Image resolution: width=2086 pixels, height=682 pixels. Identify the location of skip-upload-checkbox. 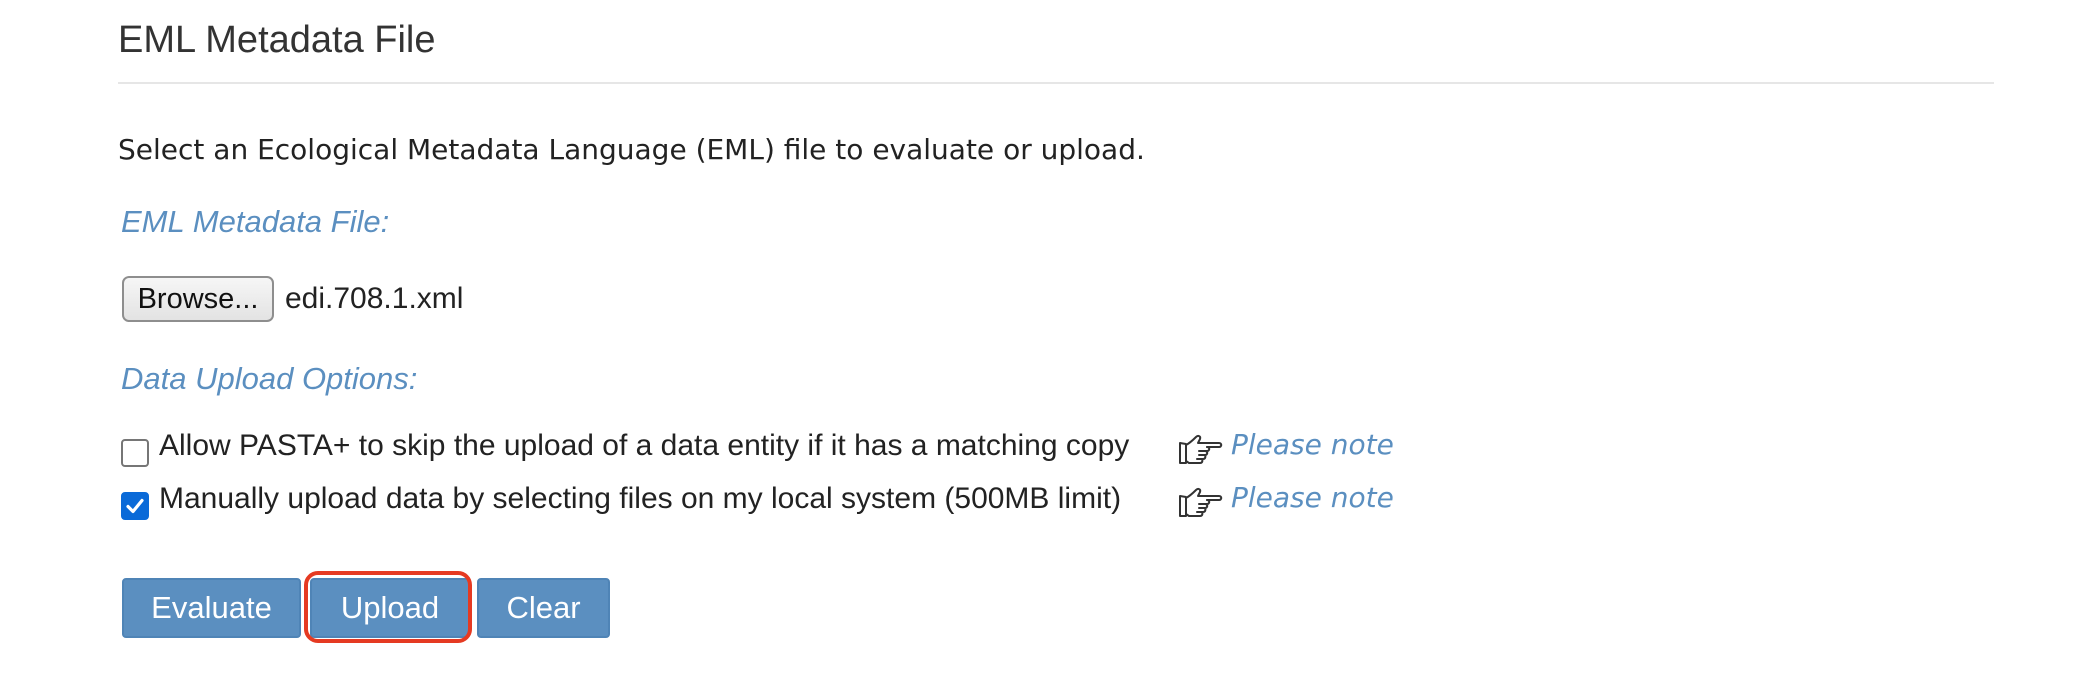
(135, 453).